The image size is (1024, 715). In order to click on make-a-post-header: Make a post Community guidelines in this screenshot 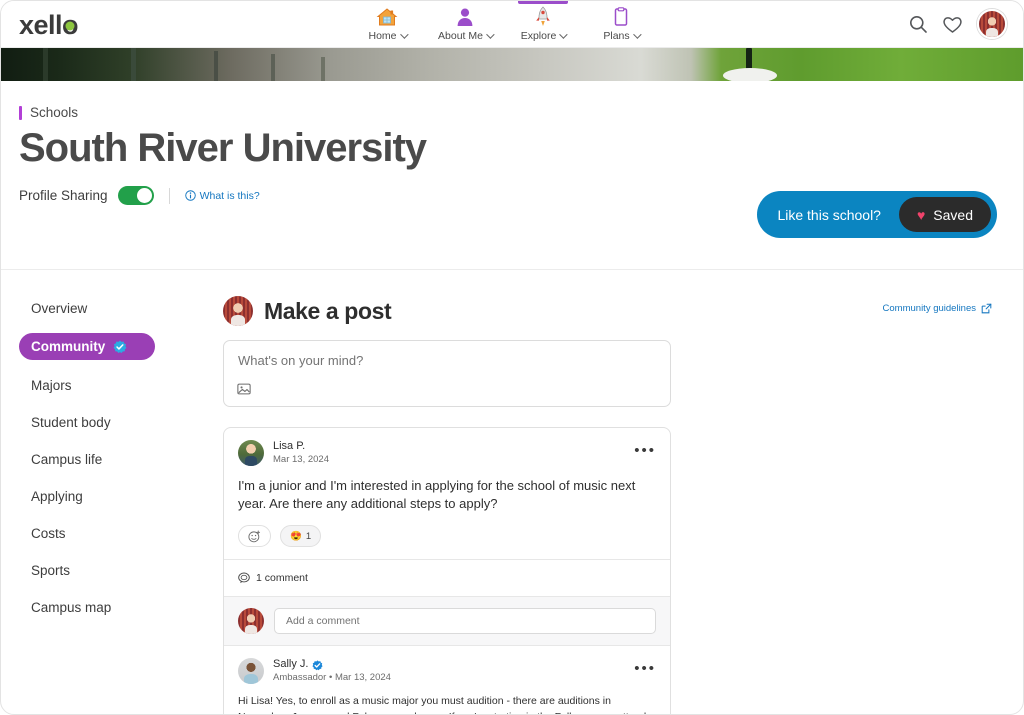, I will do `click(611, 311)`.